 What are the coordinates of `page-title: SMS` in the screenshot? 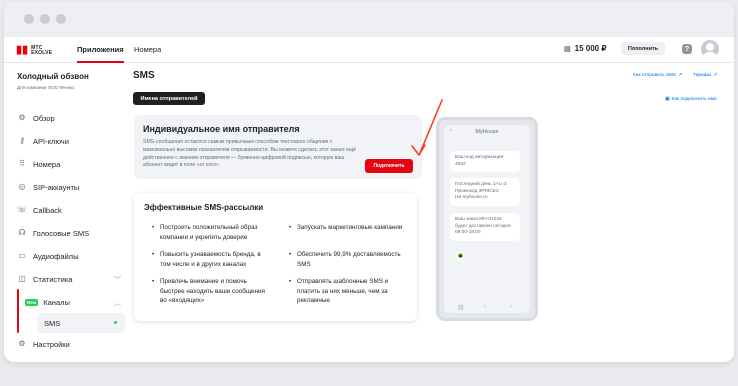 It's located at (144, 75).